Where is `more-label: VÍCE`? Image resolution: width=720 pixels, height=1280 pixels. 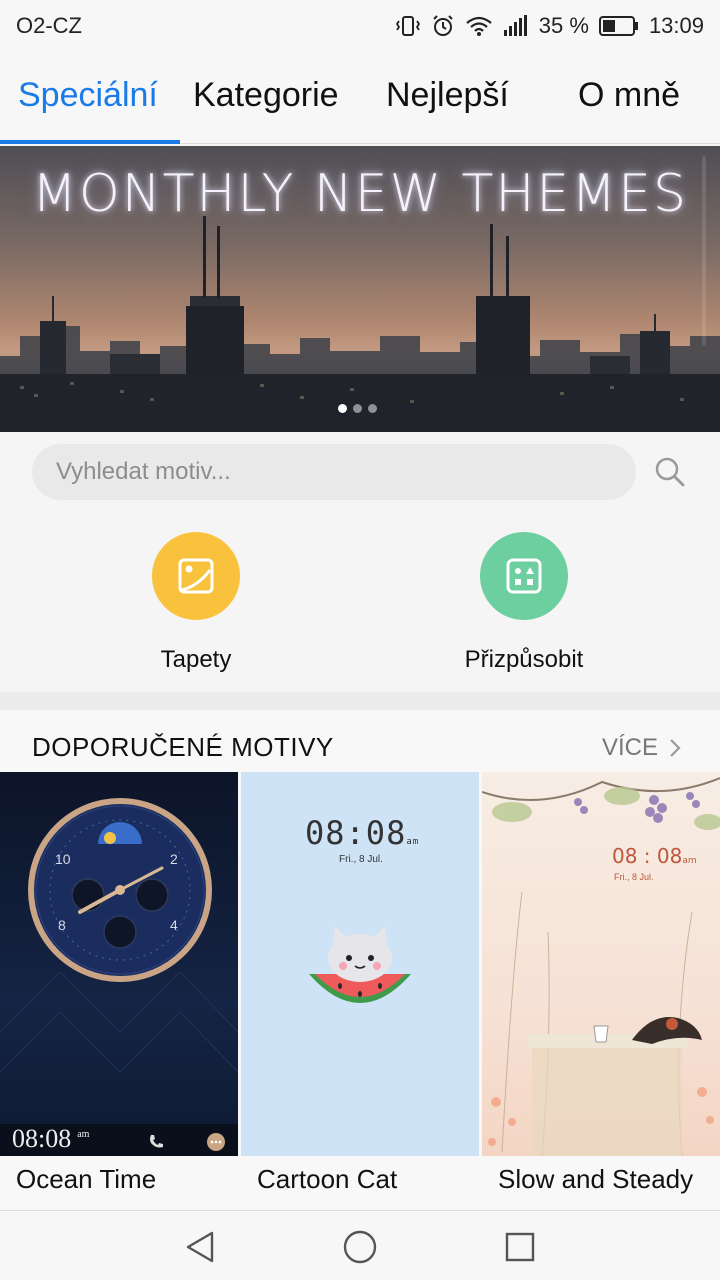
more-label: VÍCE is located at coordinates (629, 747).